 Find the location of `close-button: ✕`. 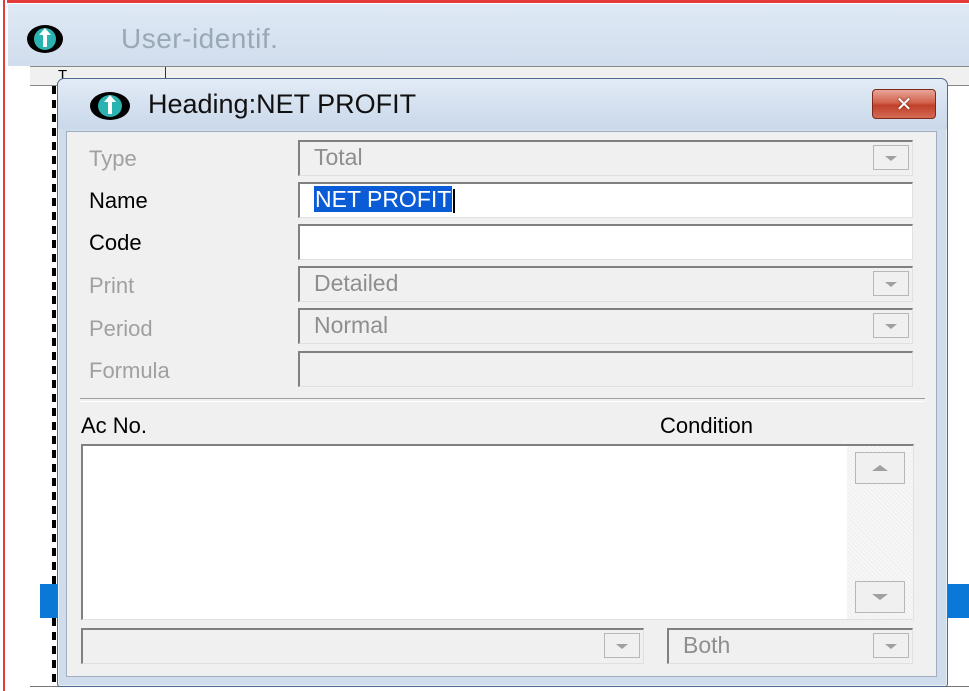

close-button: ✕ is located at coordinates (904, 104).